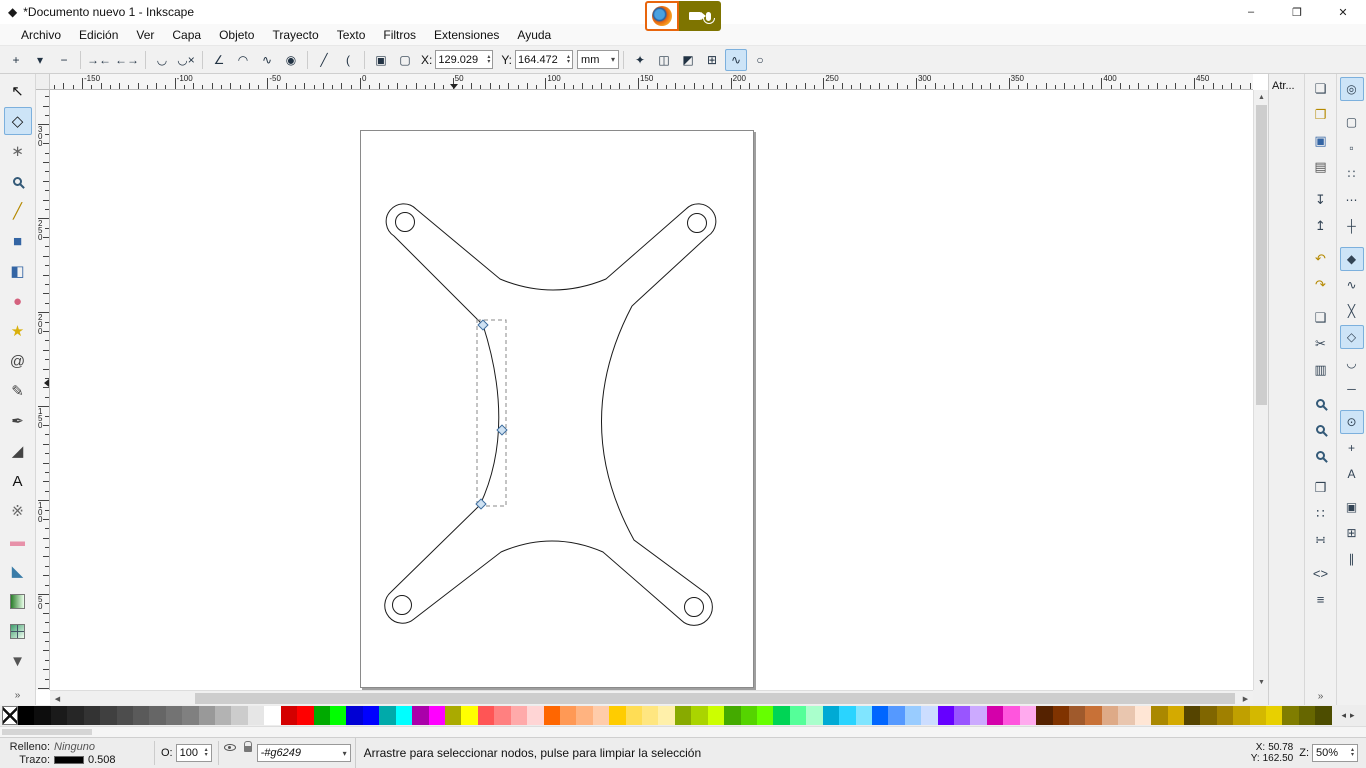 The height and width of the screenshot is (768, 1366). Describe the element at coordinates (145, 34) in the screenshot. I see `menu-ver: Ver` at that location.